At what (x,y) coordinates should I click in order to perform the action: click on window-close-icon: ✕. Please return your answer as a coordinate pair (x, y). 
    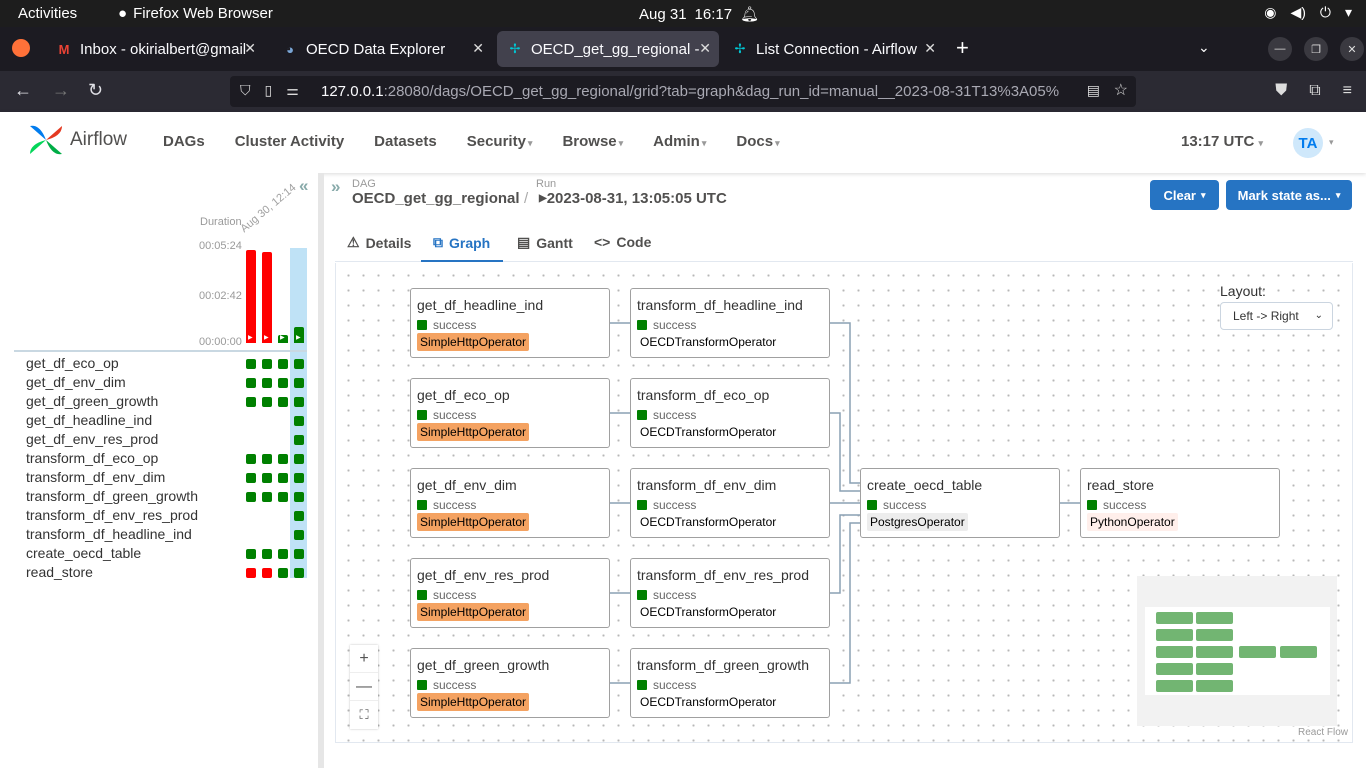
    Looking at the image, I should click on (1352, 49).